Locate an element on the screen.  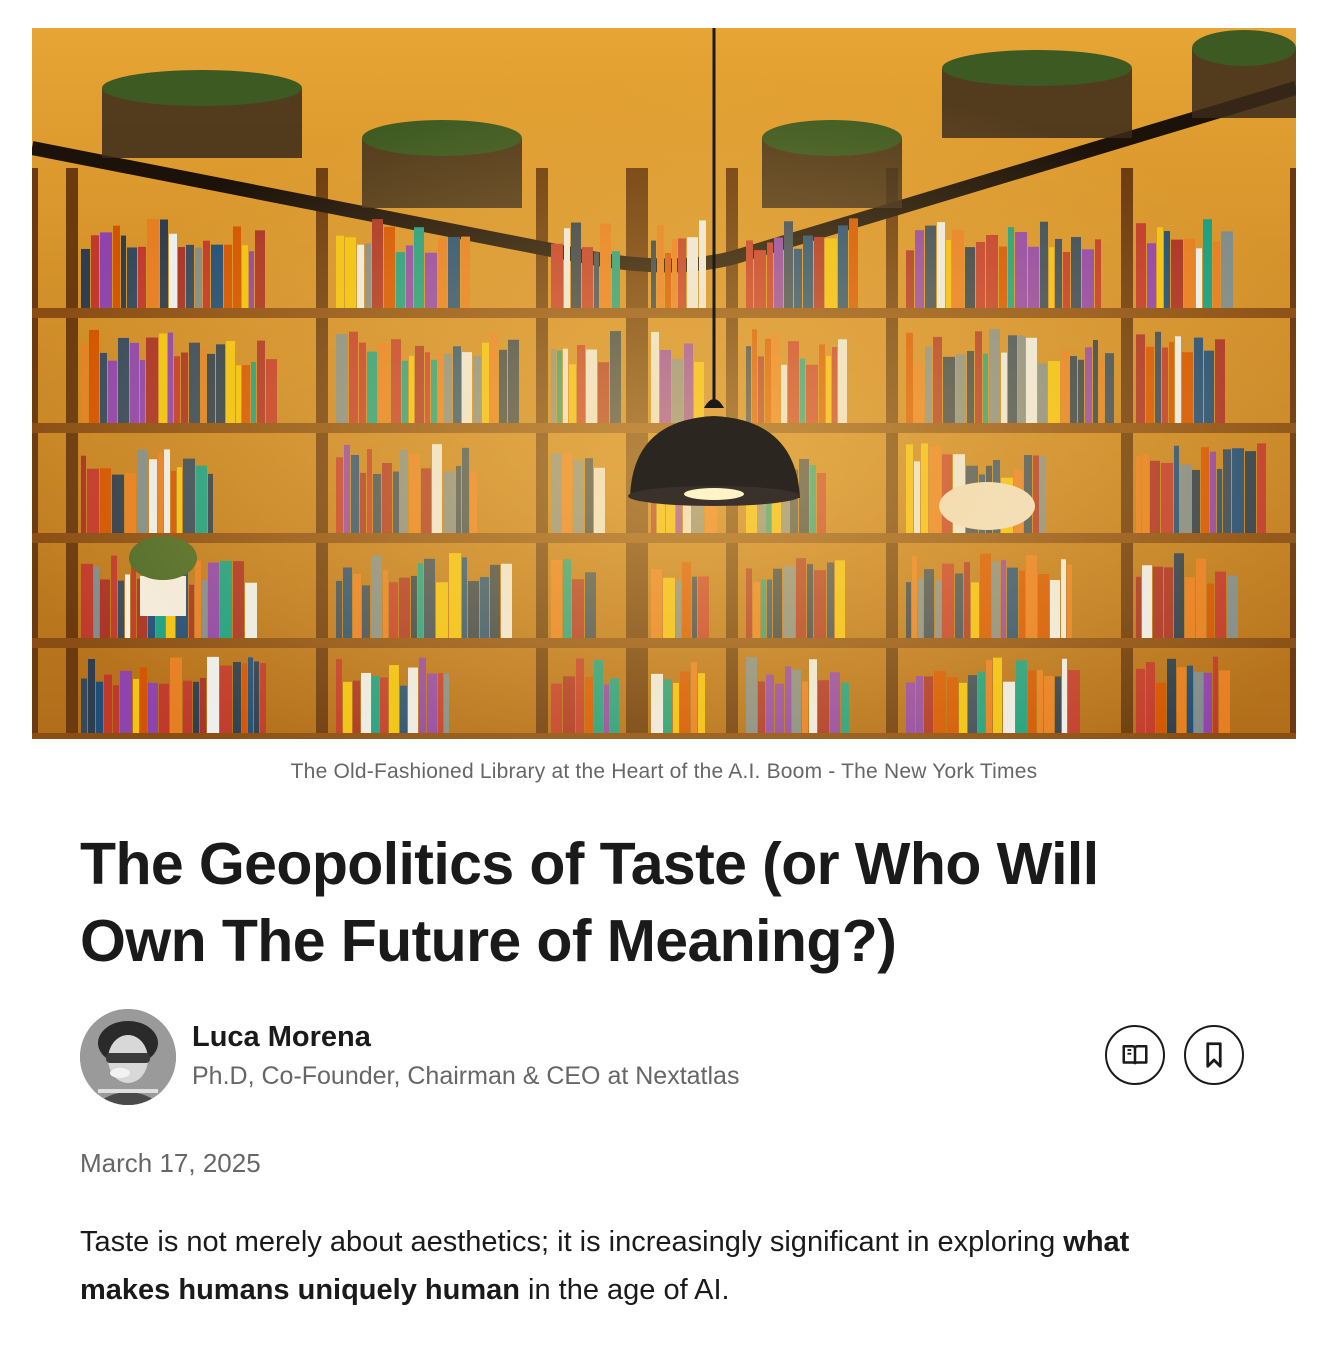
save-button is located at coordinates (1214, 1055).